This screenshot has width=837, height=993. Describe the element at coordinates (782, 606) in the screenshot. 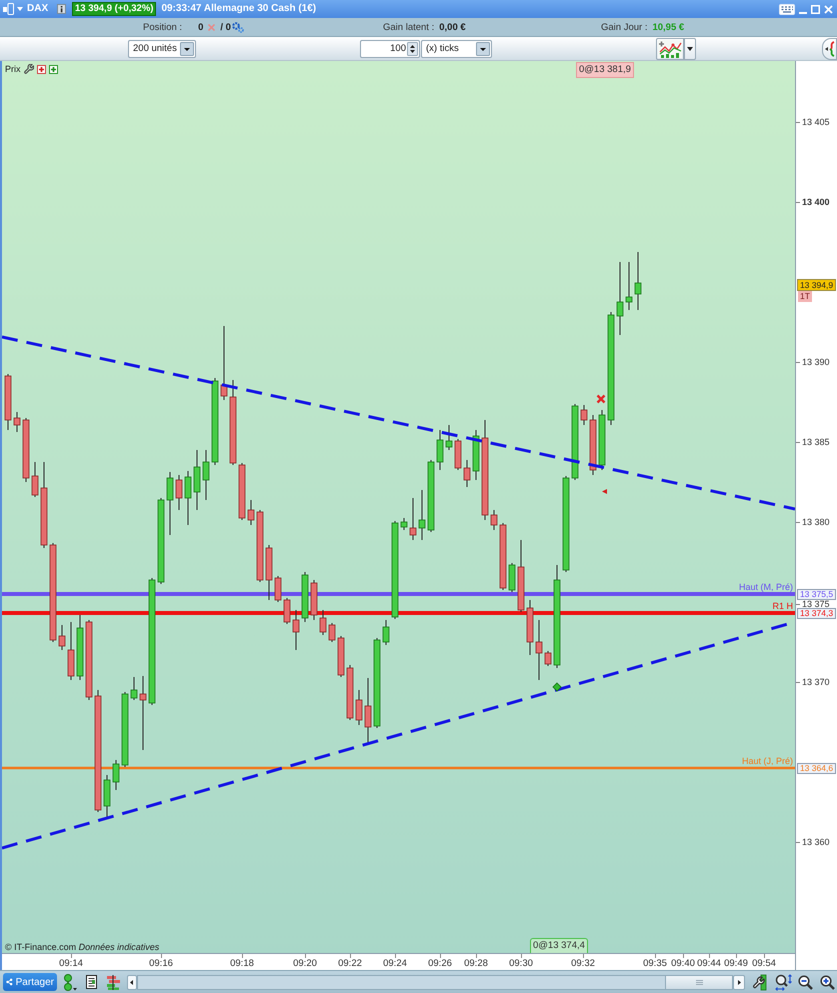

I see `level-label: R1 H` at that location.